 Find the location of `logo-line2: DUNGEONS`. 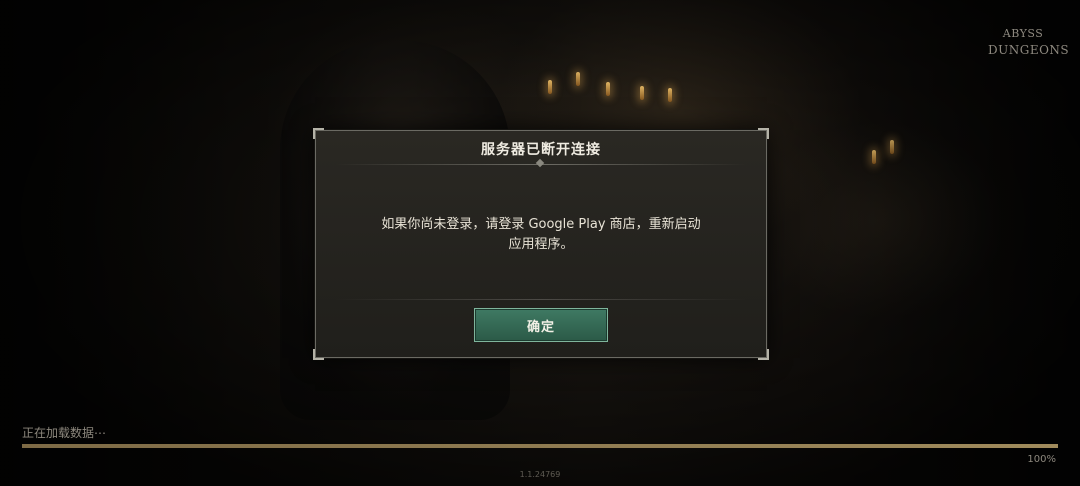

logo-line2: DUNGEONS is located at coordinates (1029, 50).